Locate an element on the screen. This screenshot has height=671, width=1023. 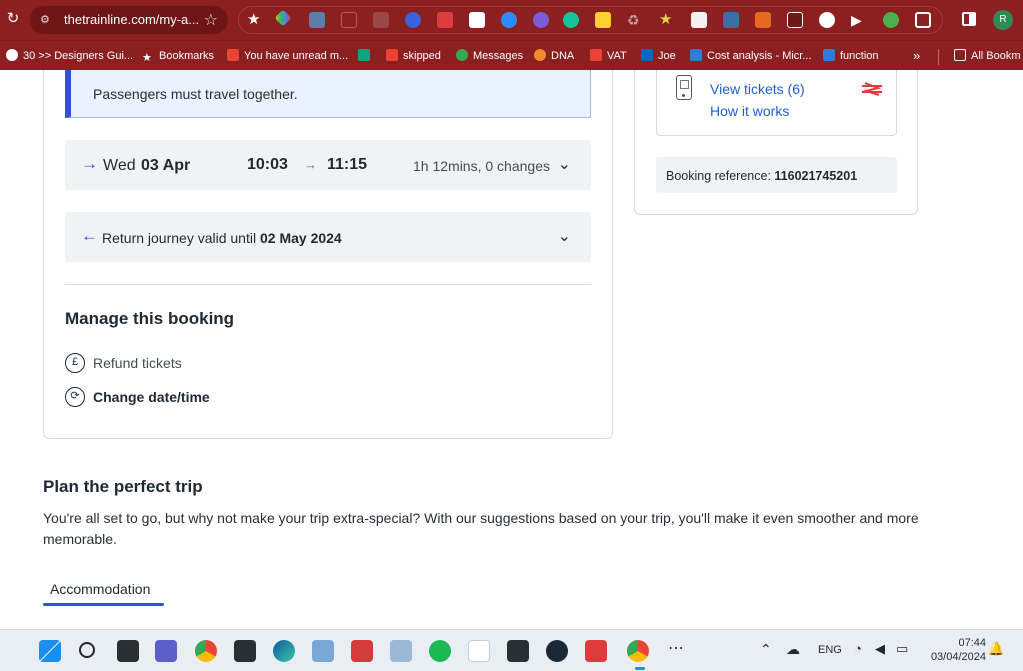
cloud-icon: ☁ is located at coordinates (793, 649).